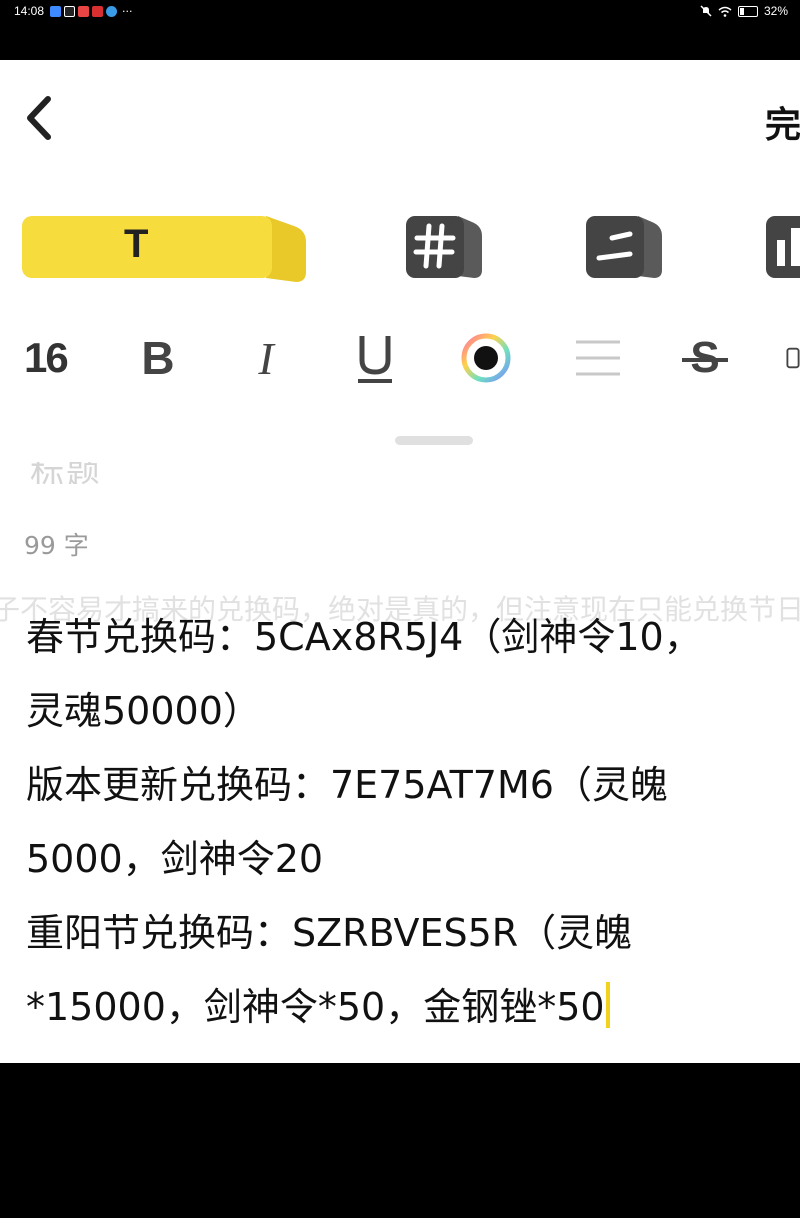 The height and width of the screenshot is (1218, 800). Describe the element at coordinates (56, 545) in the screenshot. I see `word-count: 99 字` at that location.